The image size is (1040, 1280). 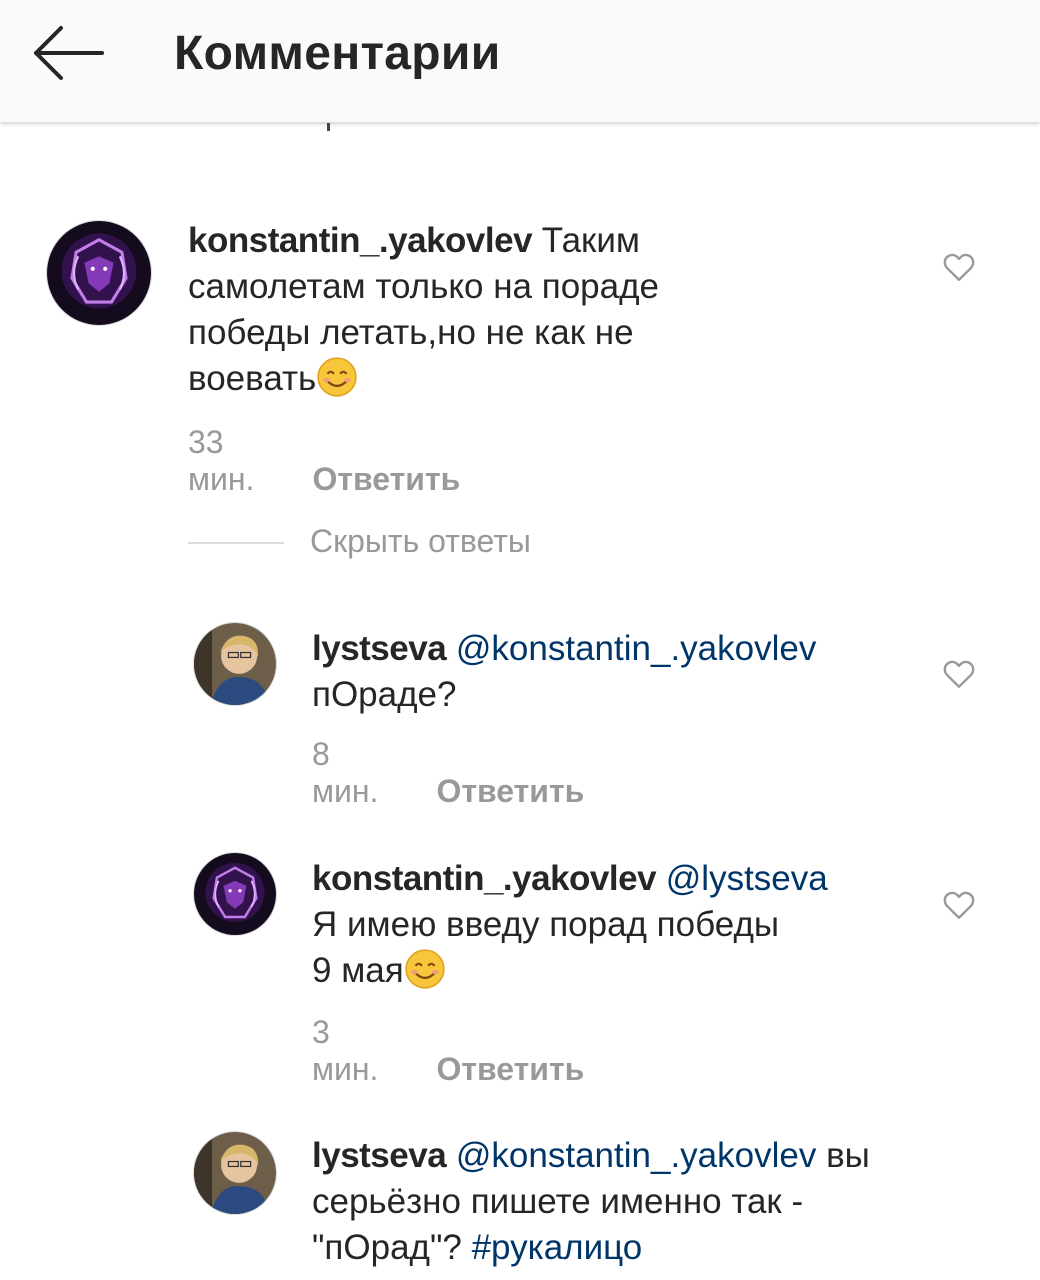 What do you see at coordinates (345, 772) in the screenshot?
I see `comment-time: 8 мин.` at bounding box center [345, 772].